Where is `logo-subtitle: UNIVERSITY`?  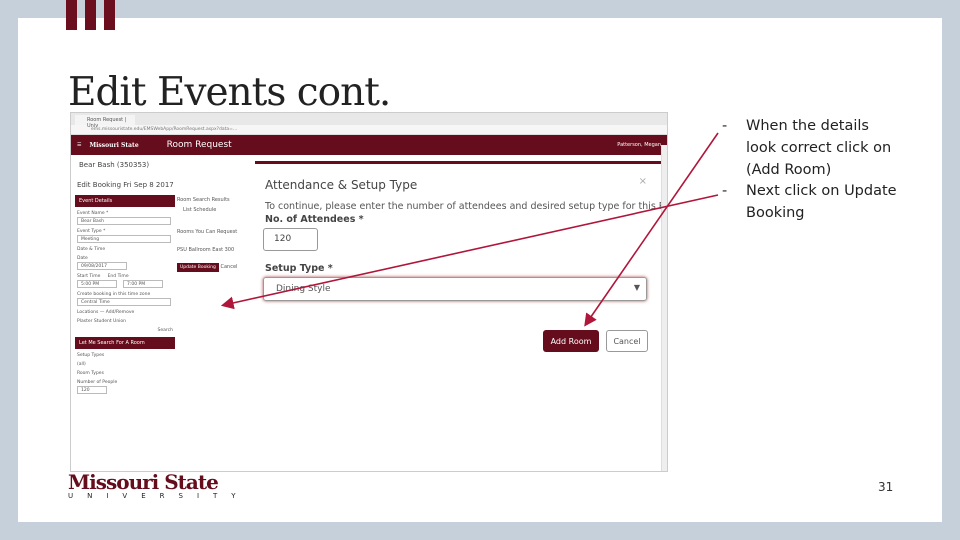 logo-subtitle: UNIVERSITY is located at coordinates (159, 496).